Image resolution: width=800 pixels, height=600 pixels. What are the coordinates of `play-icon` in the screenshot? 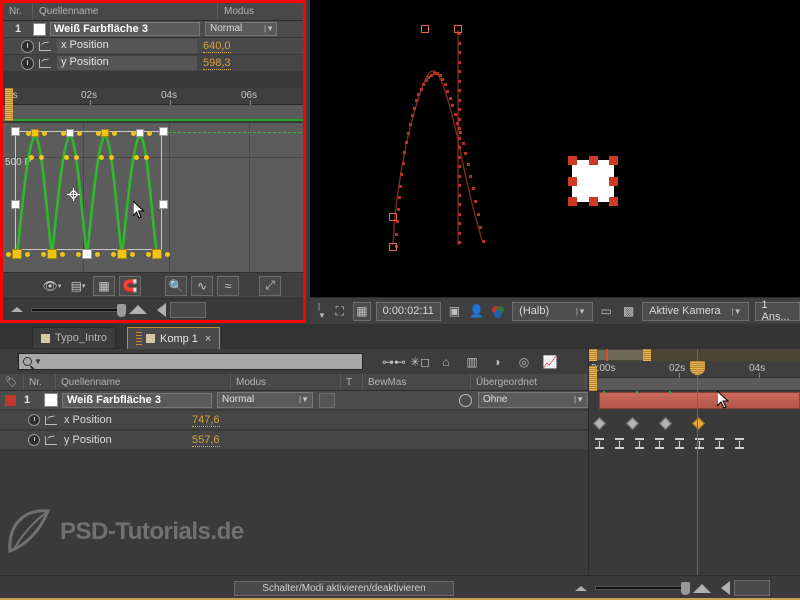 It's located at (161, 309).